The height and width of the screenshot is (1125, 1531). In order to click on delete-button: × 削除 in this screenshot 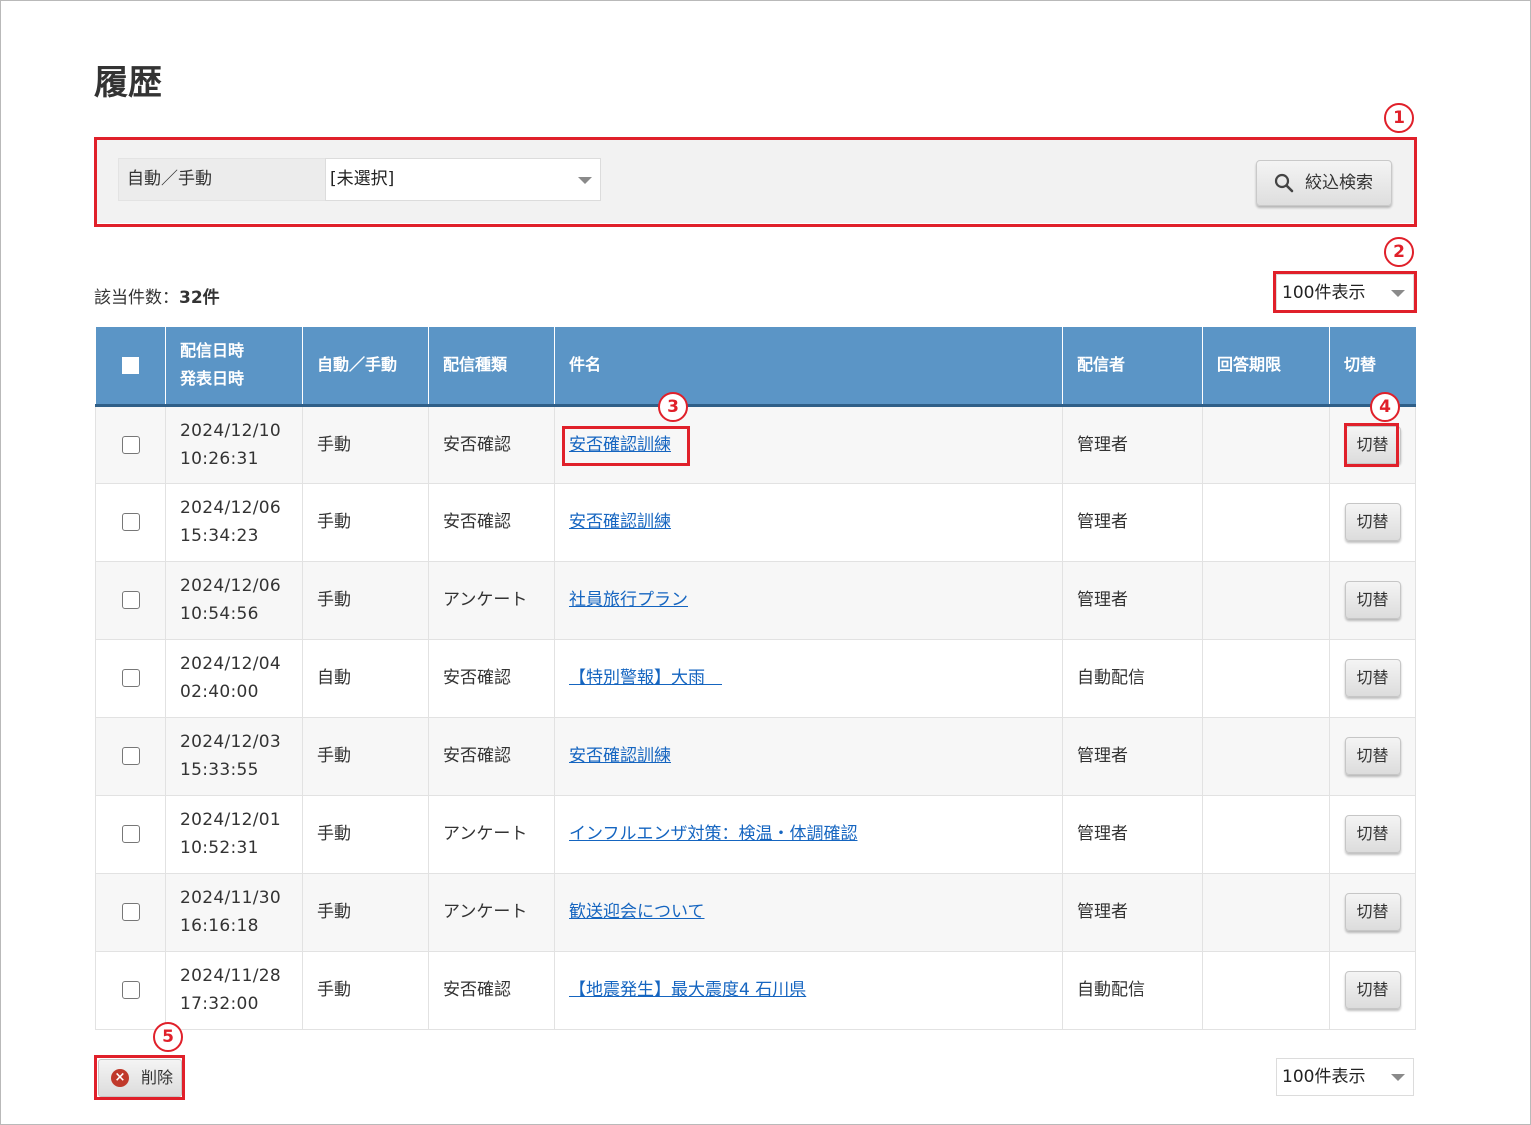, I will do `click(140, 1078)`.